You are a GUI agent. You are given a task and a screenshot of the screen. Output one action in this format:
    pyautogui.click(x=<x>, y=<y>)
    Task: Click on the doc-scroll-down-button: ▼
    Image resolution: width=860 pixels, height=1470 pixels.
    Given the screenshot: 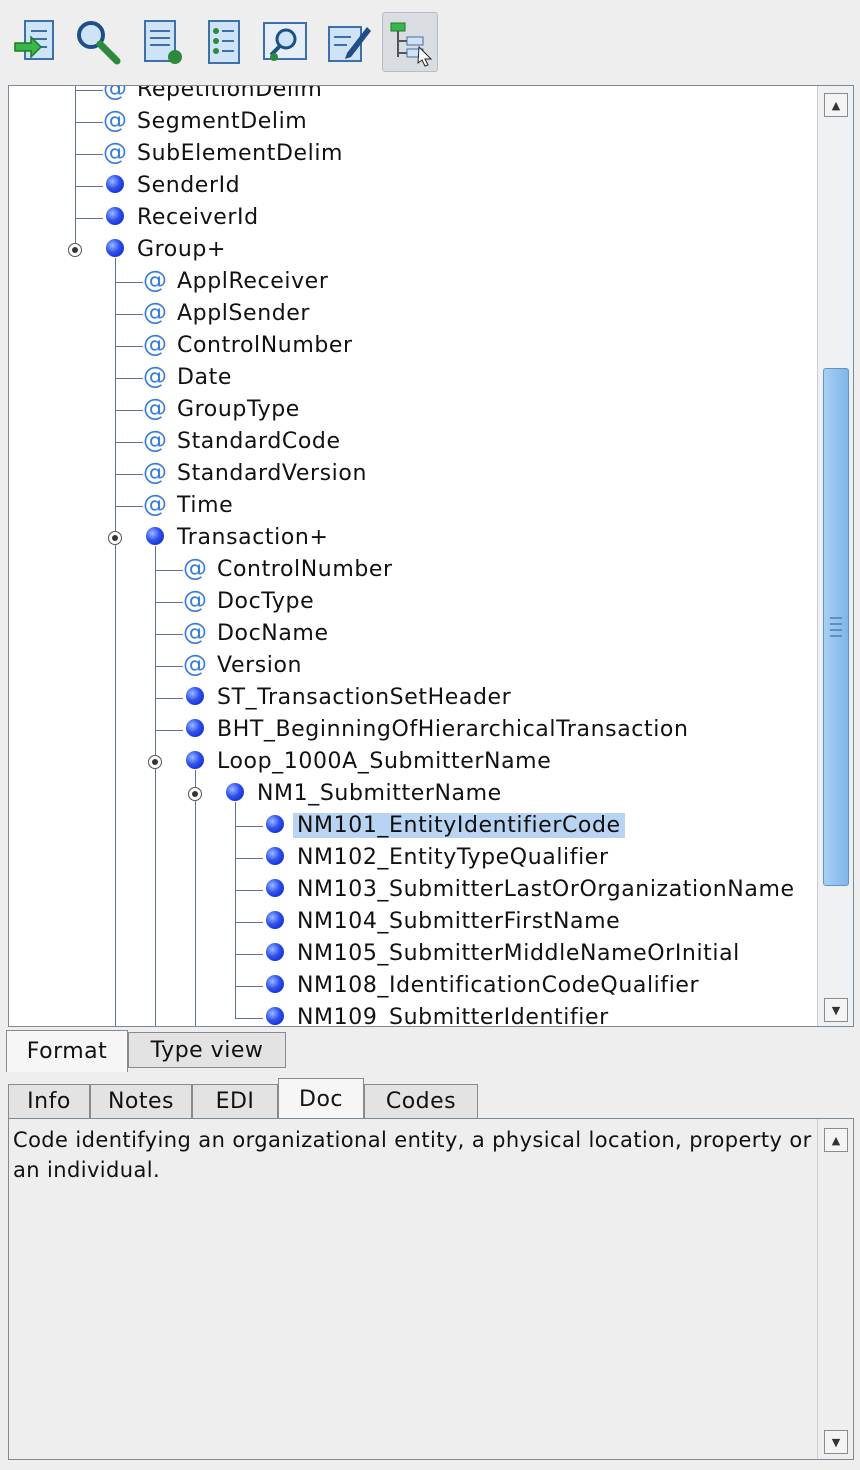 What is the action you would take?
    pyautogui.click(x=836, y=1442)
    